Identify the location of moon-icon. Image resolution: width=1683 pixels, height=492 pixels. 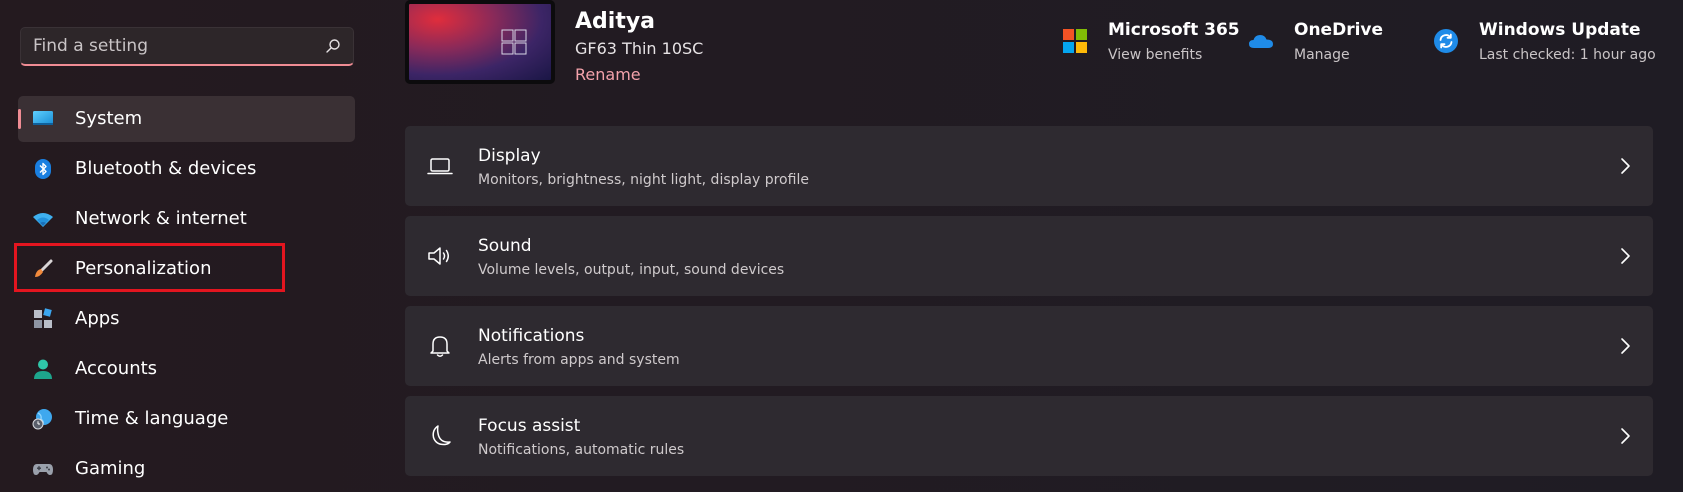
(441, 435).